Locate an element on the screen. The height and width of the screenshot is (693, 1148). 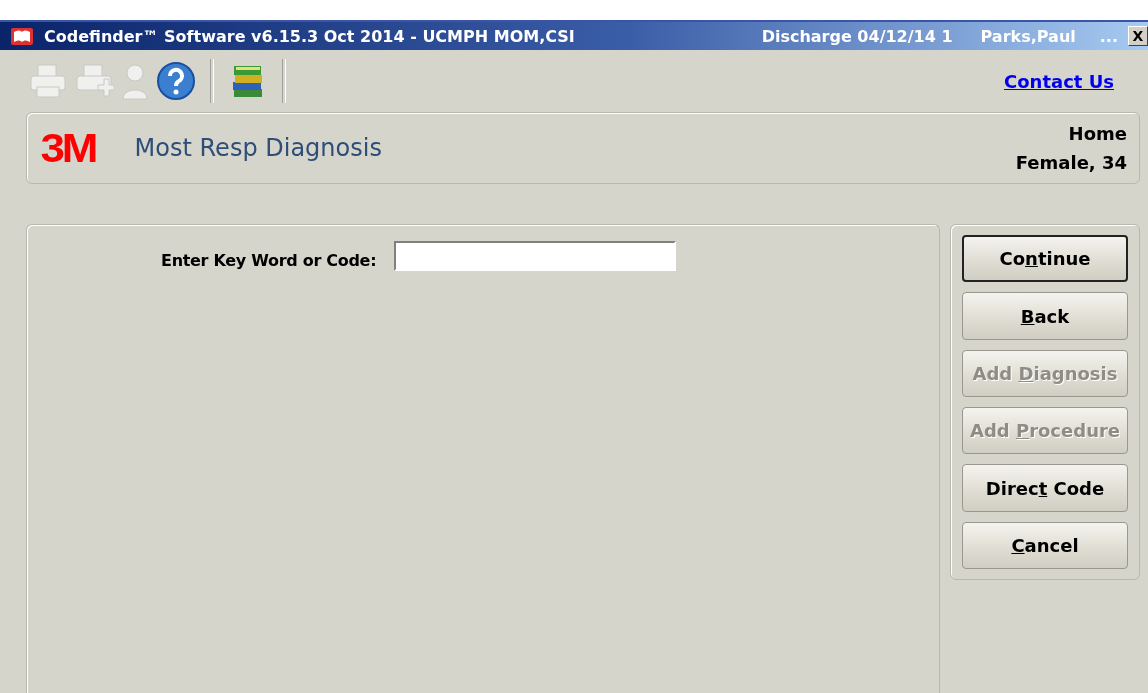
patient-demographics: Female, 34 is located at coordinates (1071, 162).